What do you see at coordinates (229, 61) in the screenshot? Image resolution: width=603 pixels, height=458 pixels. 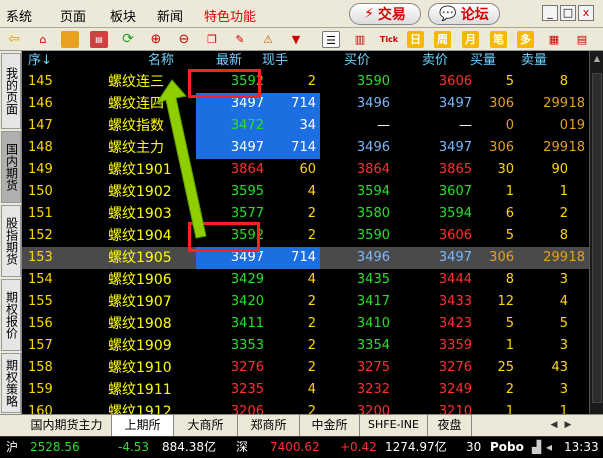 I see `header-latest: 最新` at bounding box center [229, 61].